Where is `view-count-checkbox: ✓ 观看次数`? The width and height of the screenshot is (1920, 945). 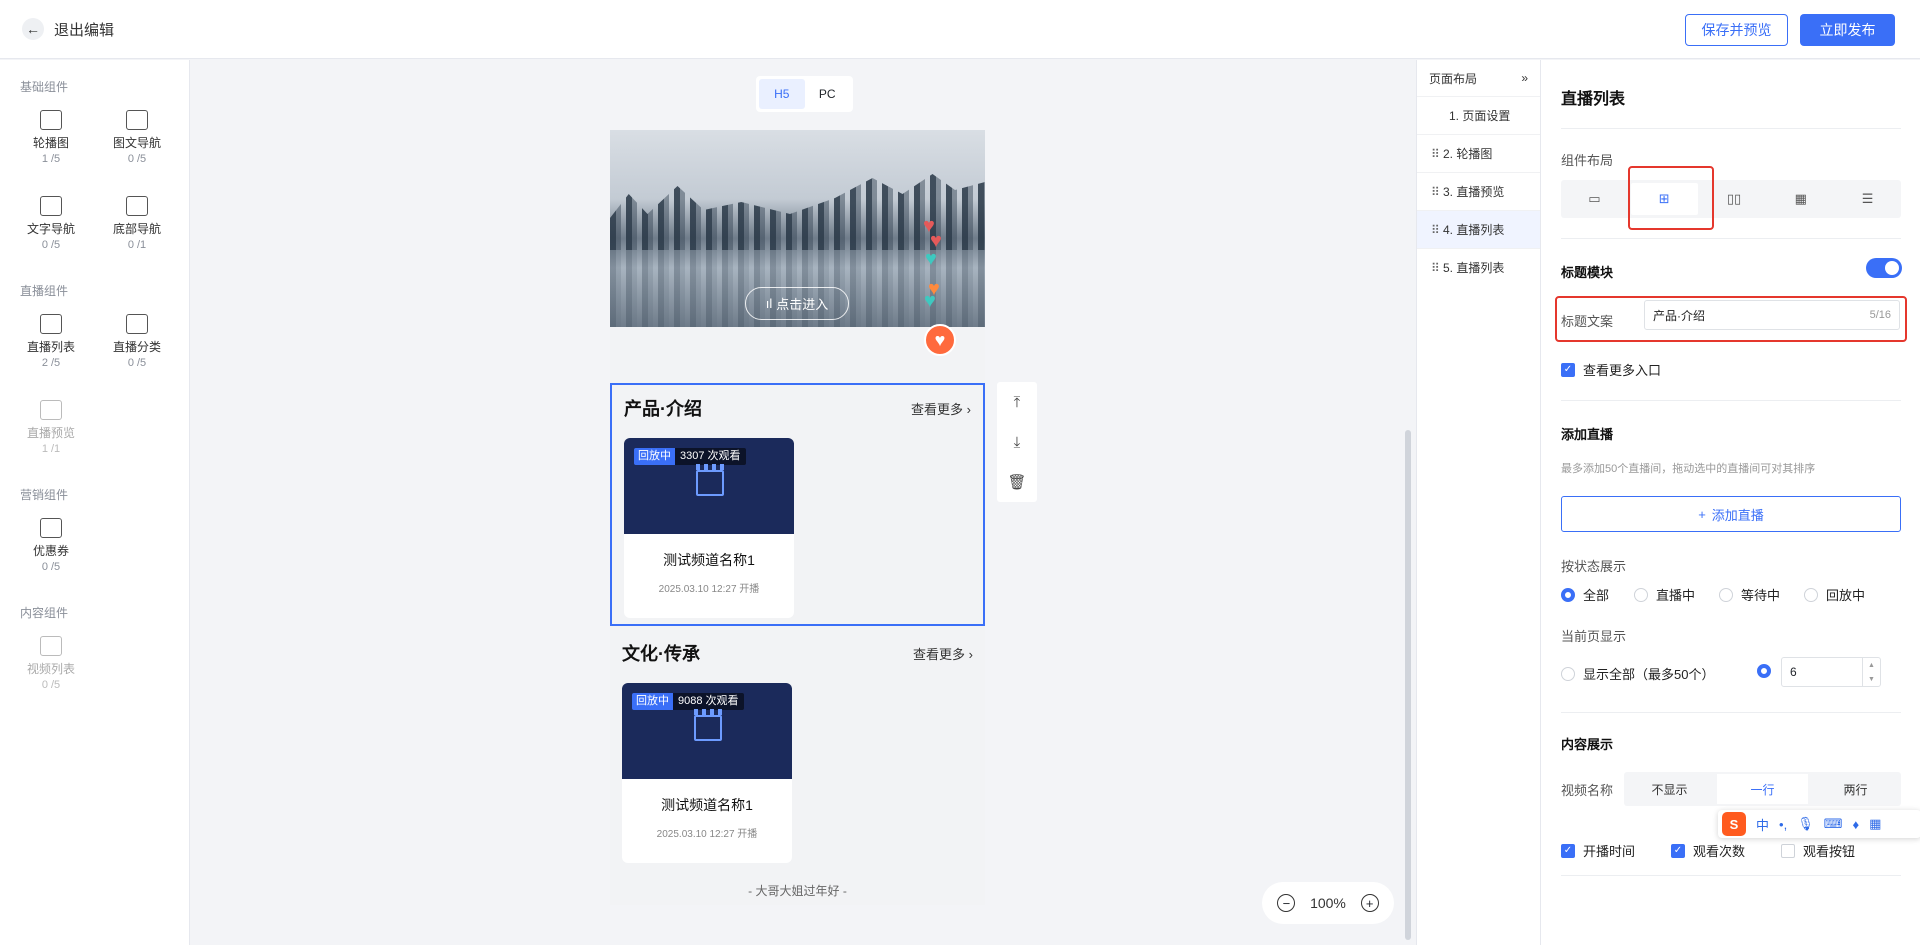
view-count-checkbox: ✓ 观看次数 is located at coordinates (1708, 850).